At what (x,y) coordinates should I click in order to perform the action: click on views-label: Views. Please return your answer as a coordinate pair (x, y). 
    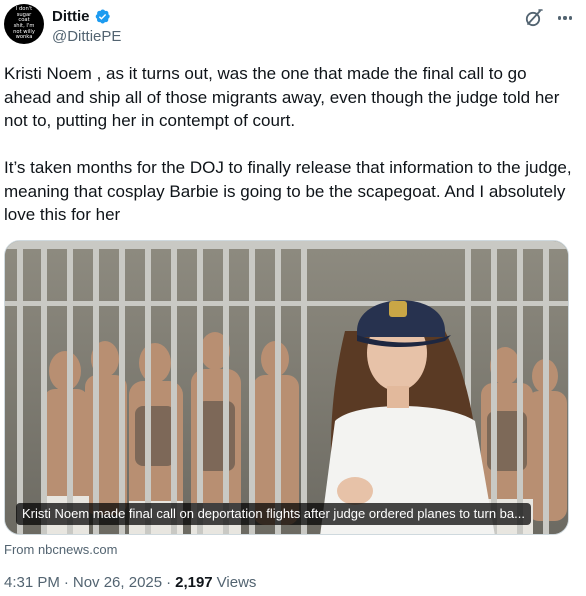
    Looking at the image, I should click on (236, 582).